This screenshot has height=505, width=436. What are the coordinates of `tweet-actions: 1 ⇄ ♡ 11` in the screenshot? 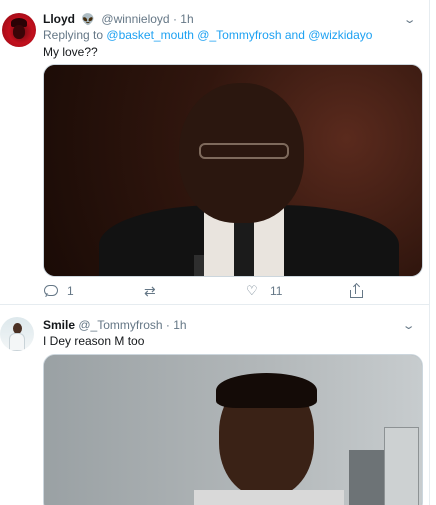 It's located at (233, 294).